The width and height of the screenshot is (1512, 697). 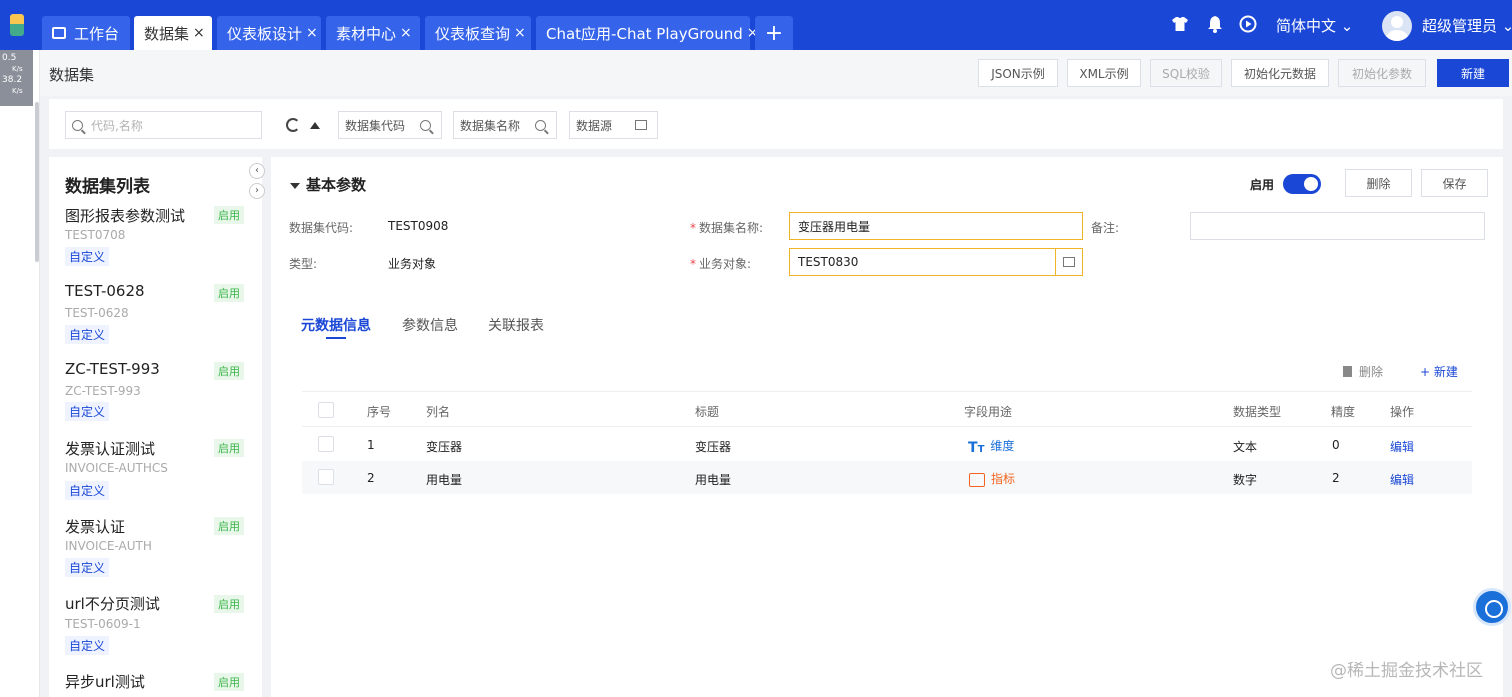 What do you see at coordinates (1280, 73) in the screenshot?
I see `init-metadata-button: 初始化元数据` at bounding box center [1280, 73].